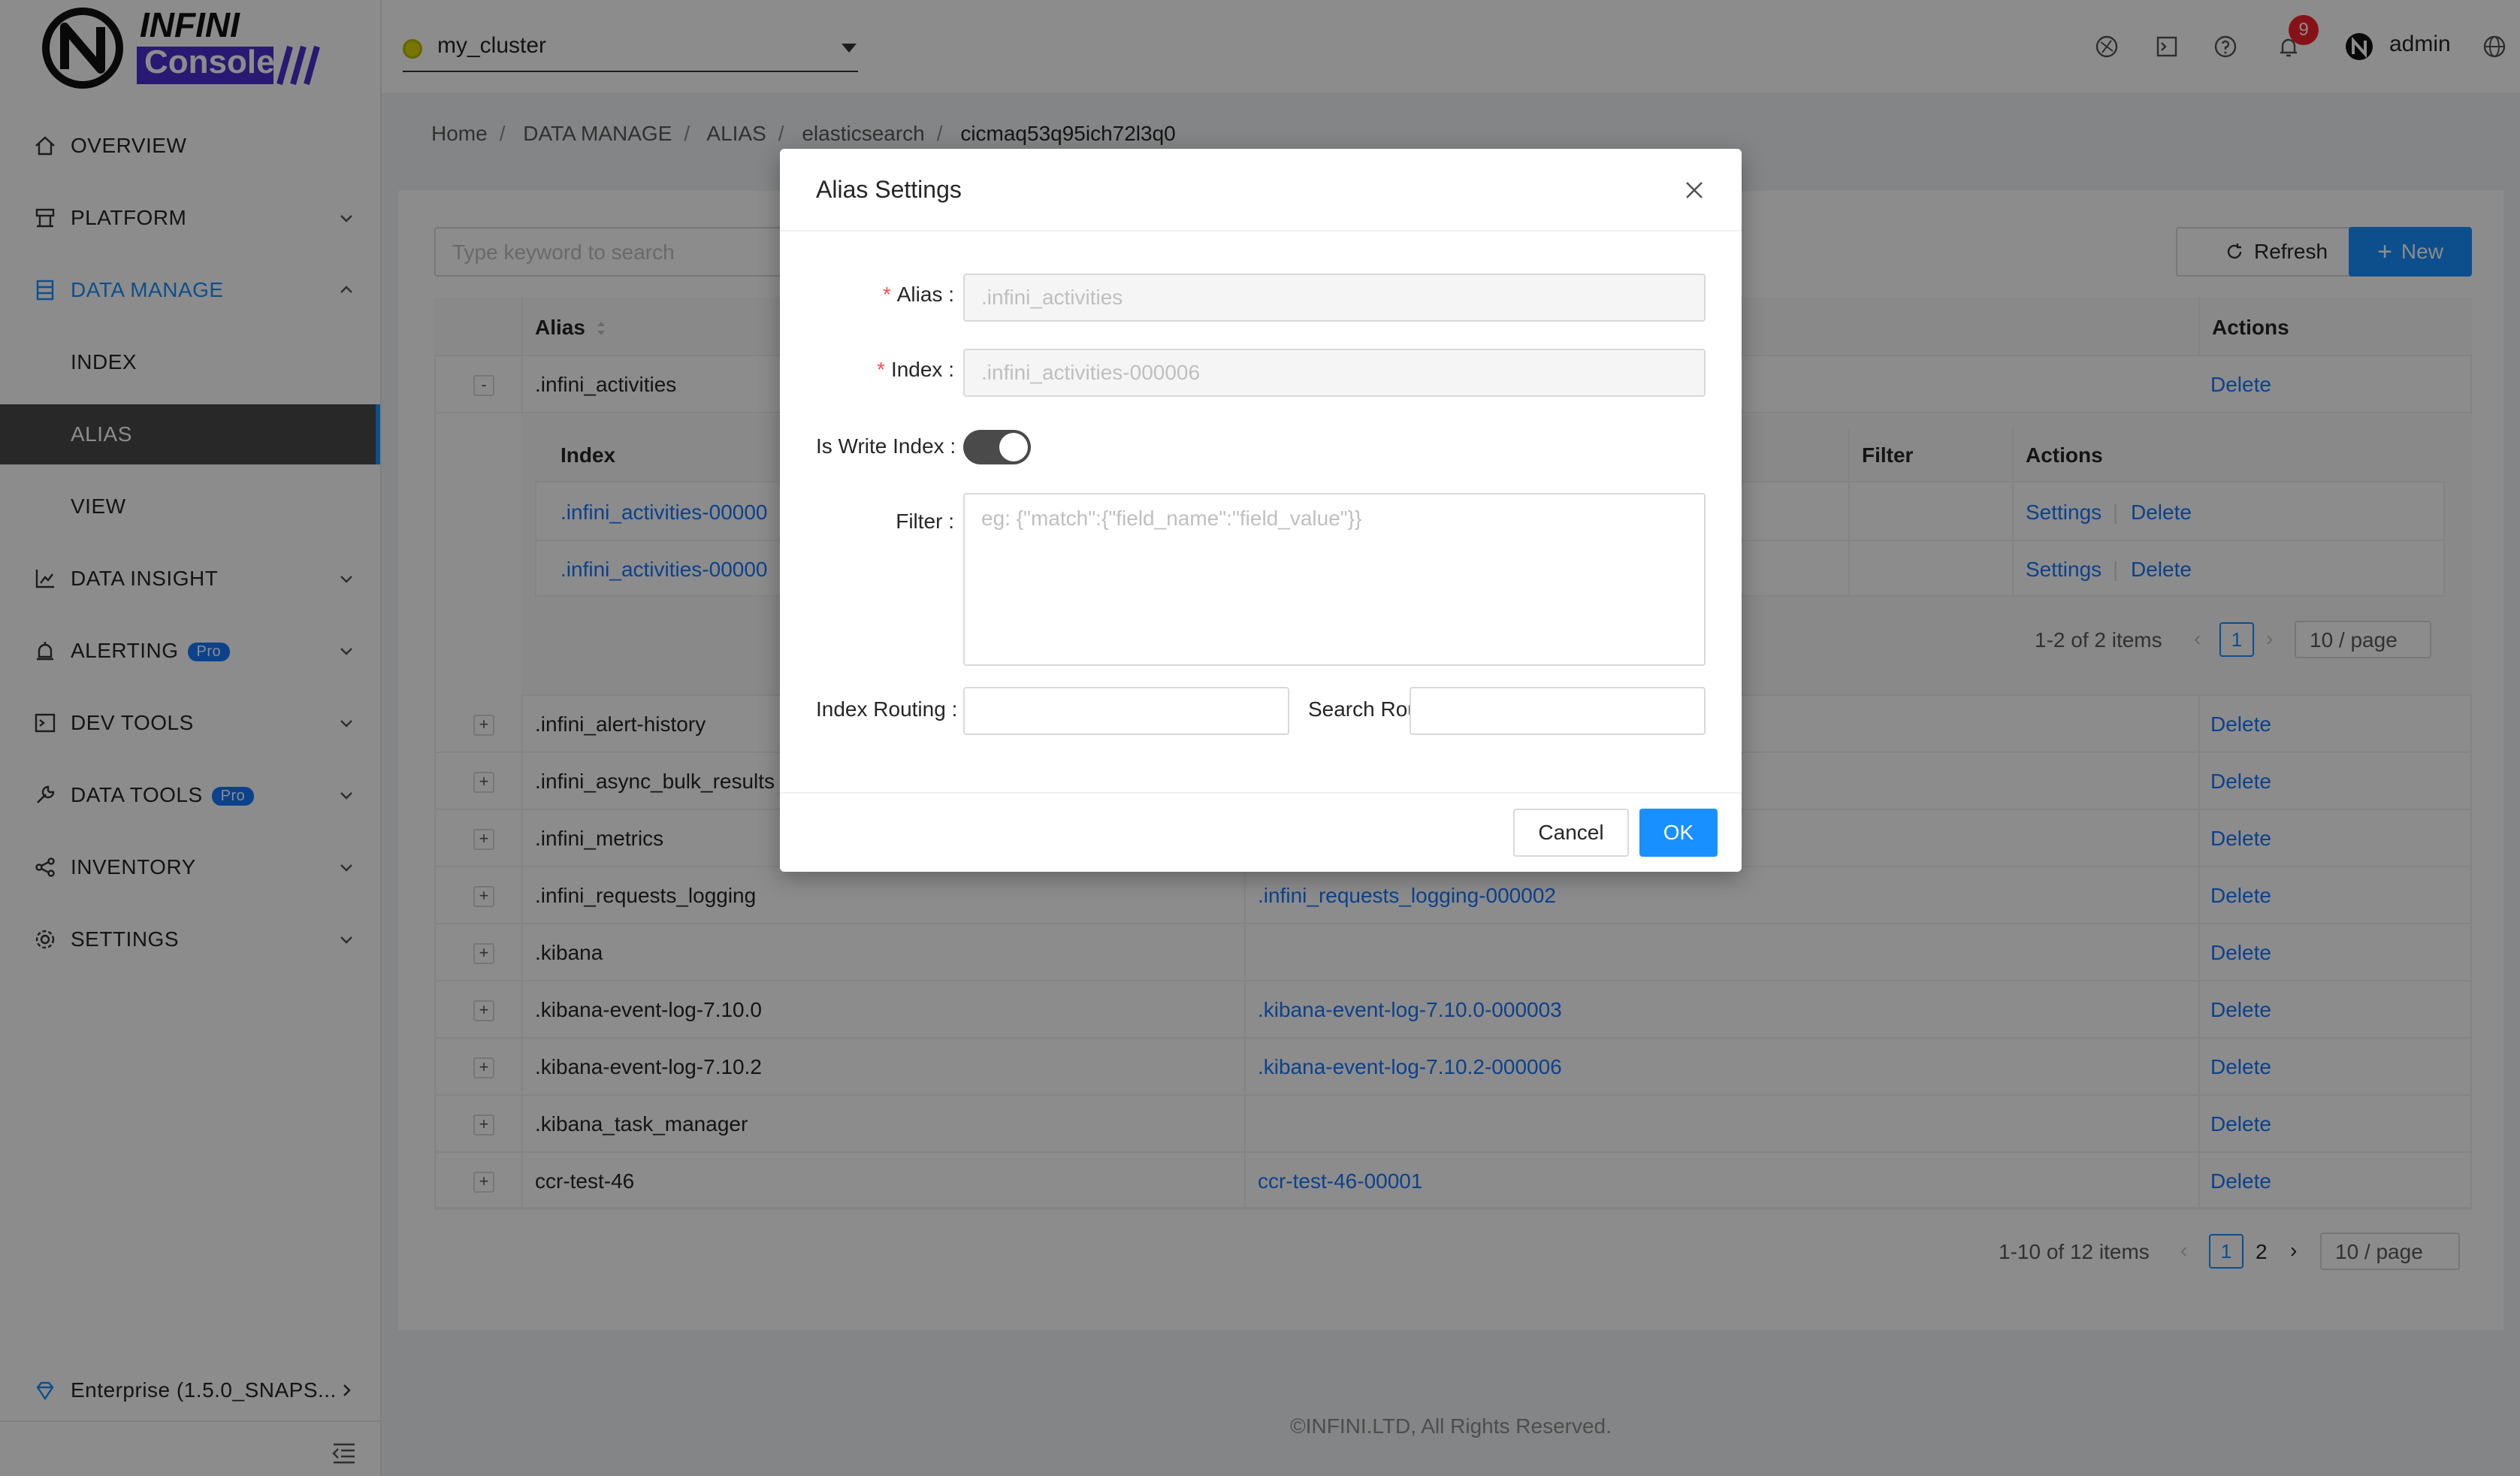  Describe the element at coordinates (889, 190) in the screenshot. I see `modal-title: Alias Settings` at that location.